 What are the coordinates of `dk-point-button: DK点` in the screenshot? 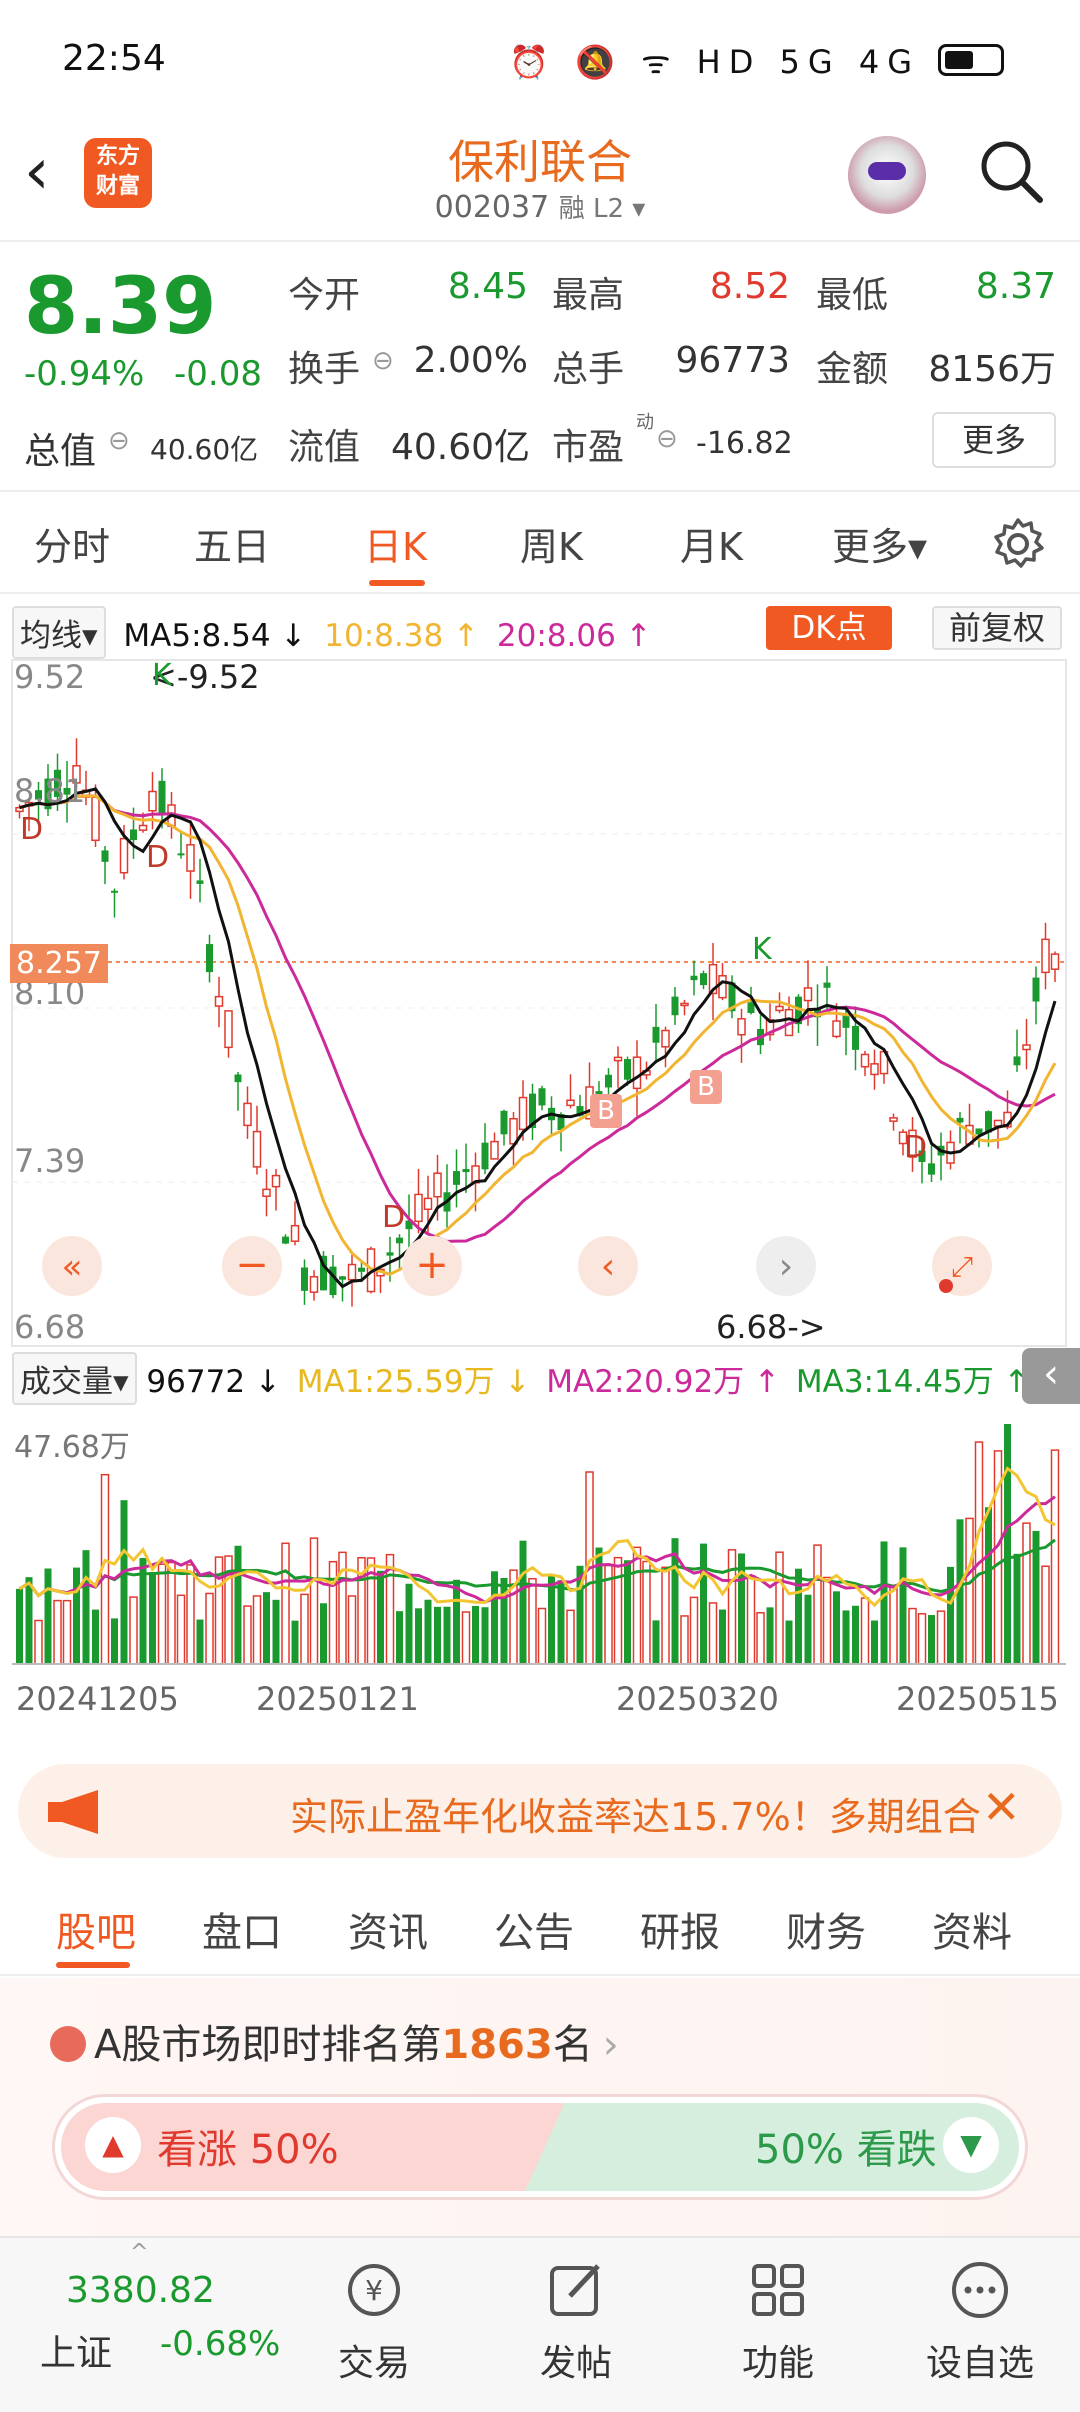 It's located at (829, 628).